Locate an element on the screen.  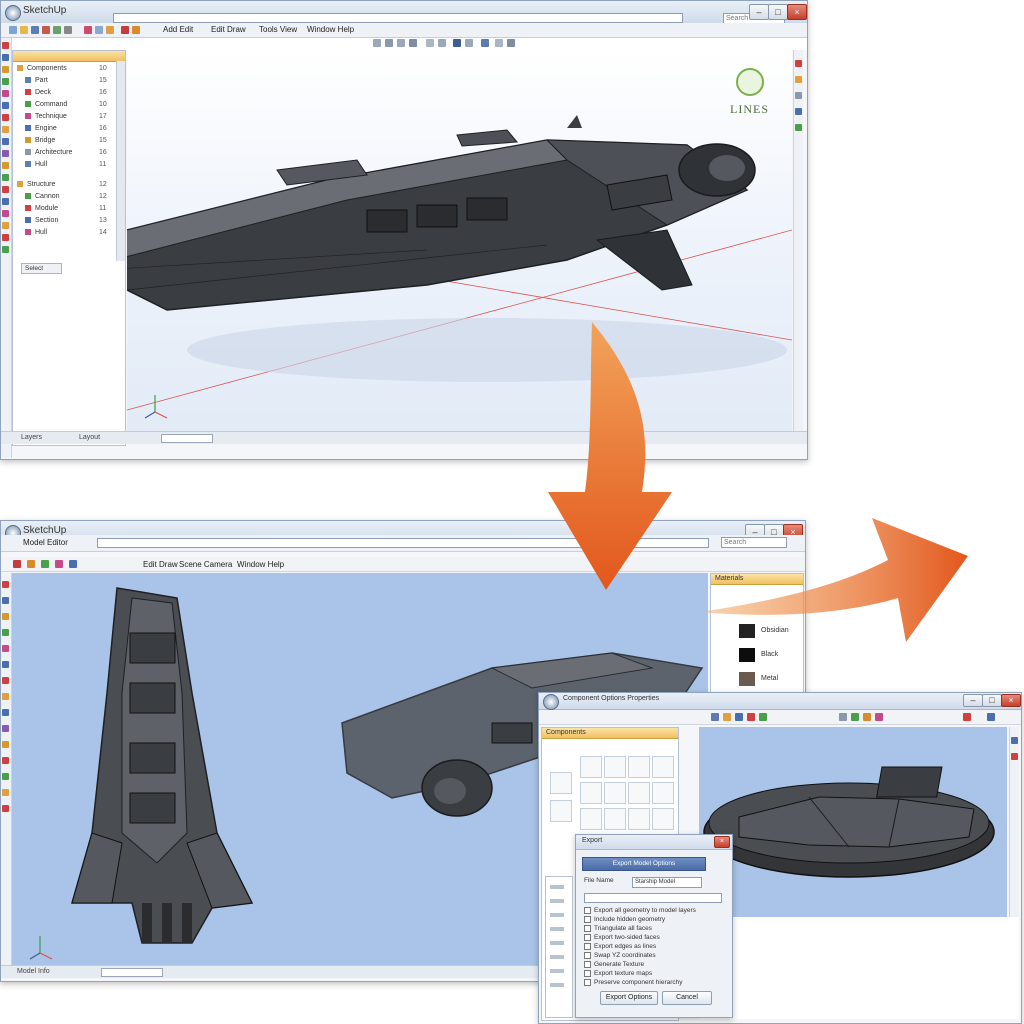
tree-item: Technique 17 is located at coordinates (66, 118).